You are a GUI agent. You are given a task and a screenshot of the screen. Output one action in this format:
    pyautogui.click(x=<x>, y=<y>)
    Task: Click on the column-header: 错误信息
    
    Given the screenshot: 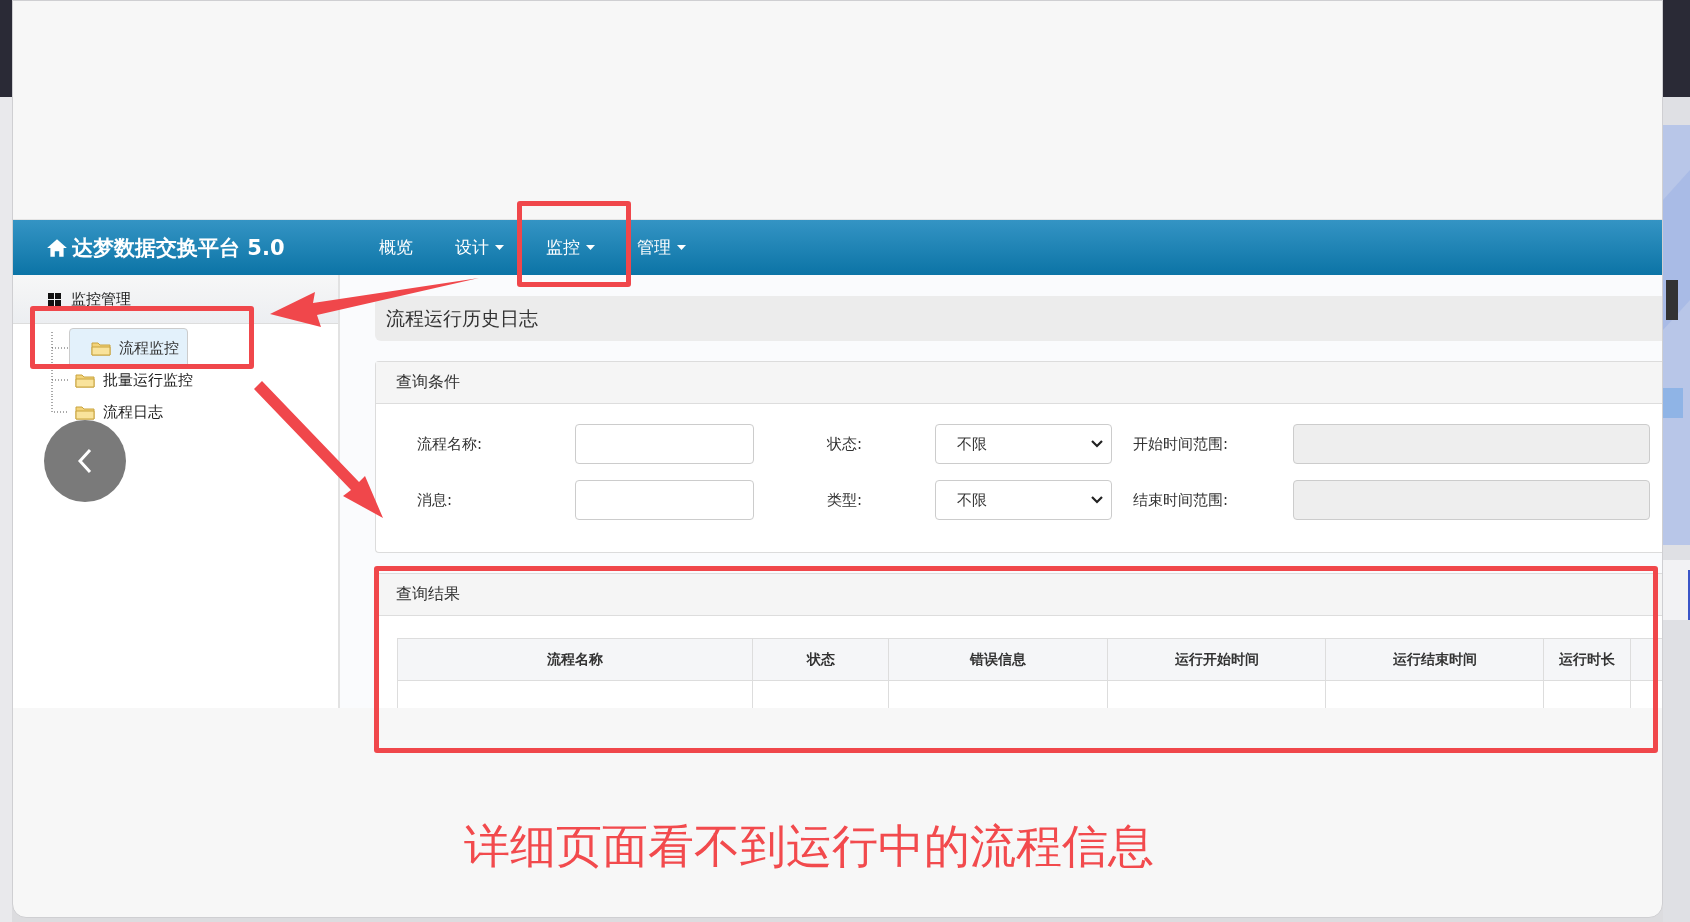 What is the action you would take?
    pyautogui.click(x=998, y=660)
    